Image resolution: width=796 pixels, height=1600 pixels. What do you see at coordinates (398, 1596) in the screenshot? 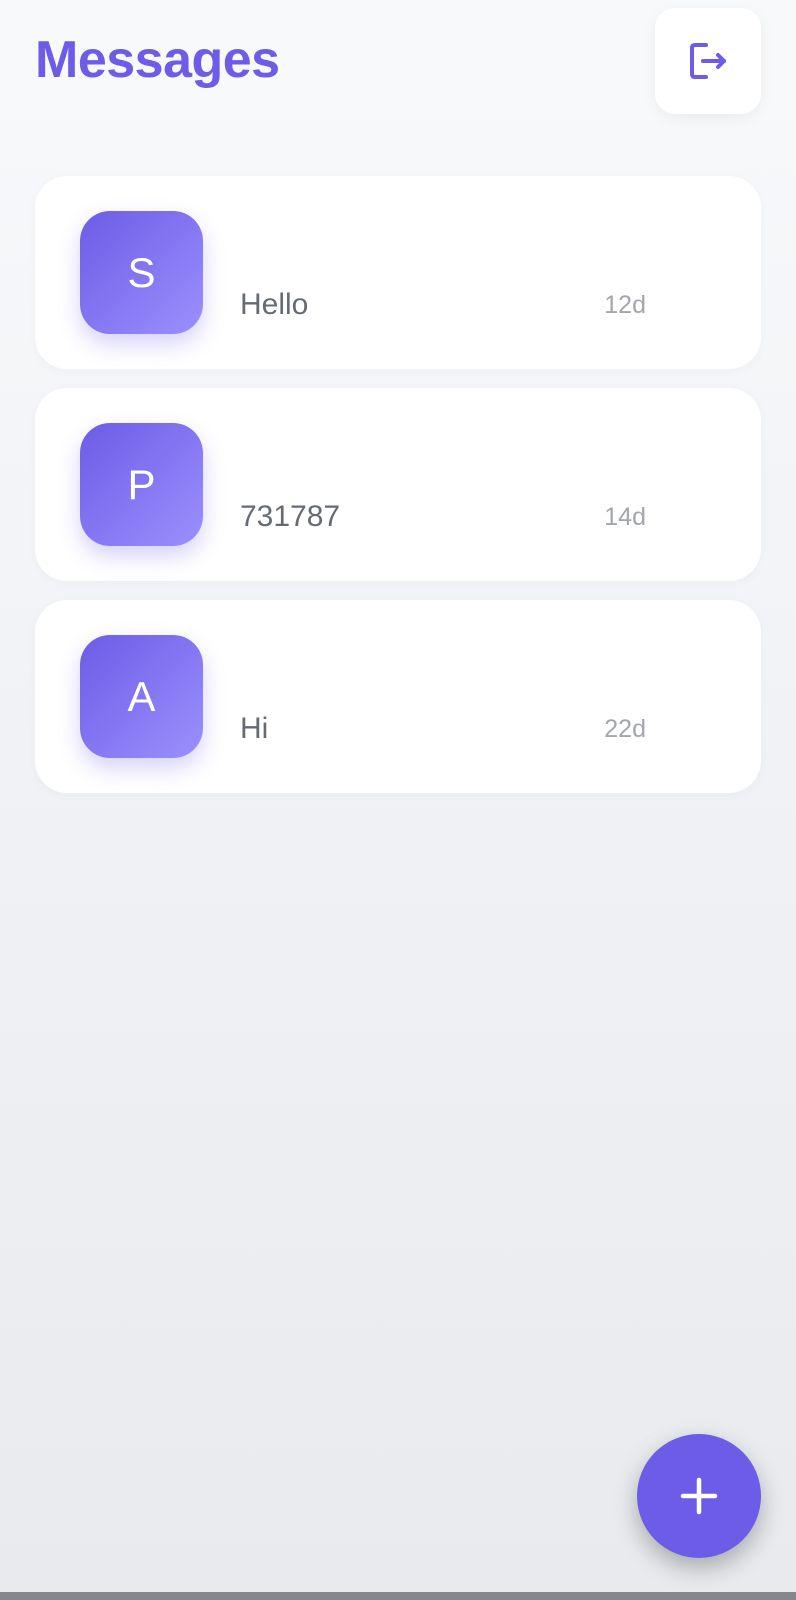
I see `system-nav-bar` at bounding box center [398, 1596].